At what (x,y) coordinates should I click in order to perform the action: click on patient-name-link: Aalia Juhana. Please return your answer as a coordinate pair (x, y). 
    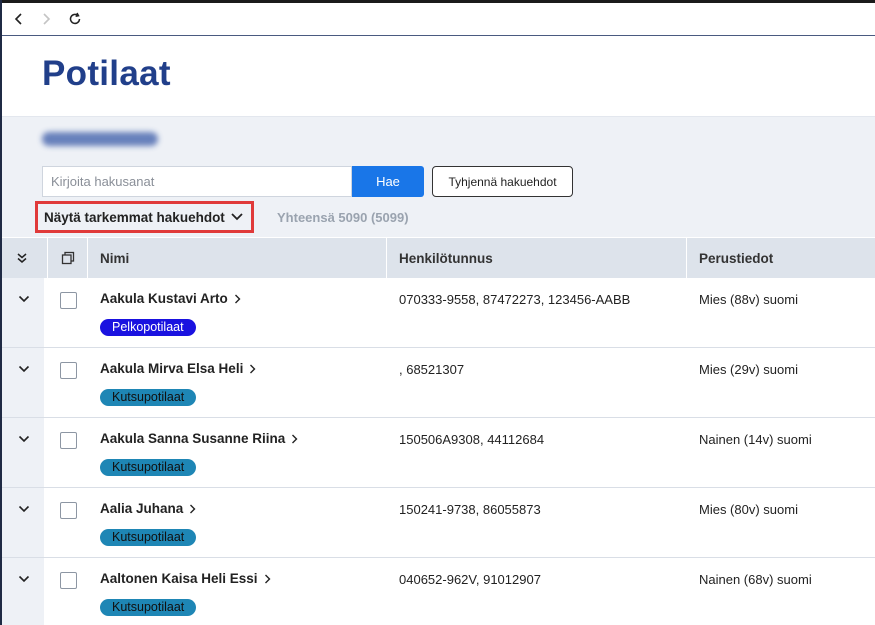
    Looking at the image, I should click on (148, 508).